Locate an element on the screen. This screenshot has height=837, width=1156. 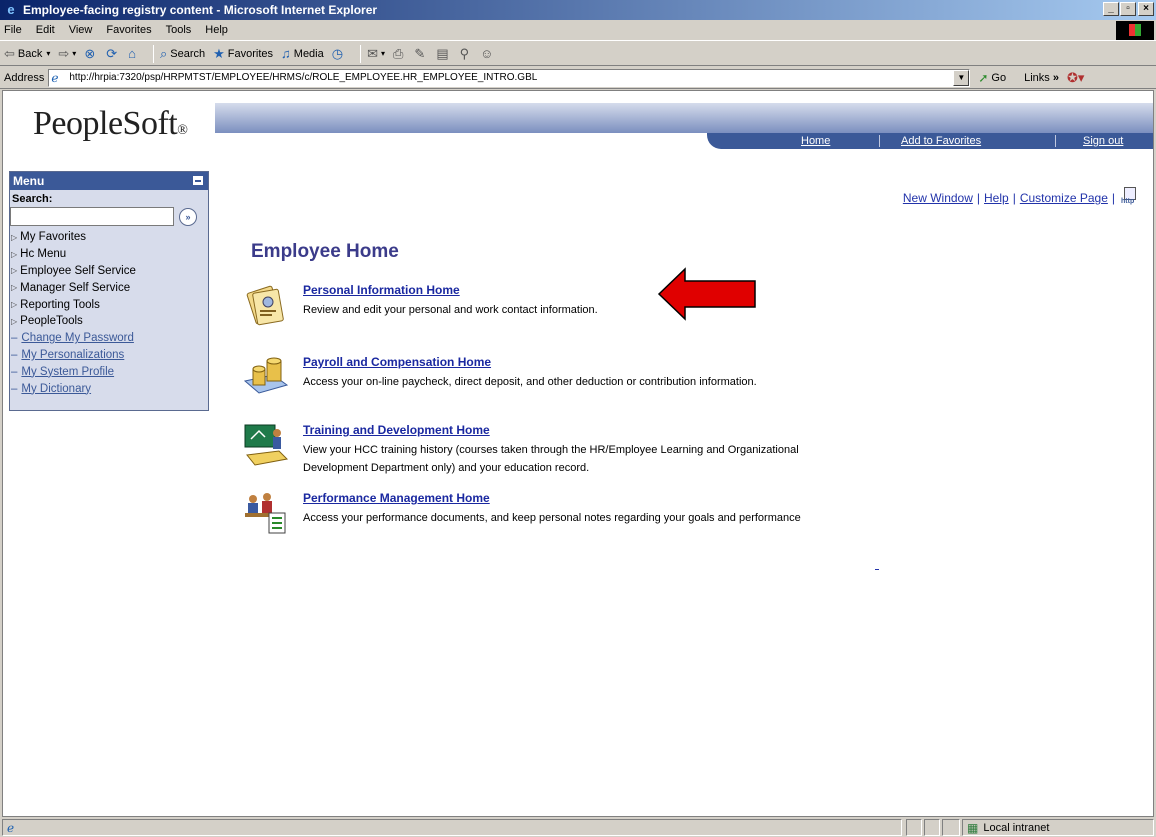
links-label: Links is located at coordinates (1037, 77).